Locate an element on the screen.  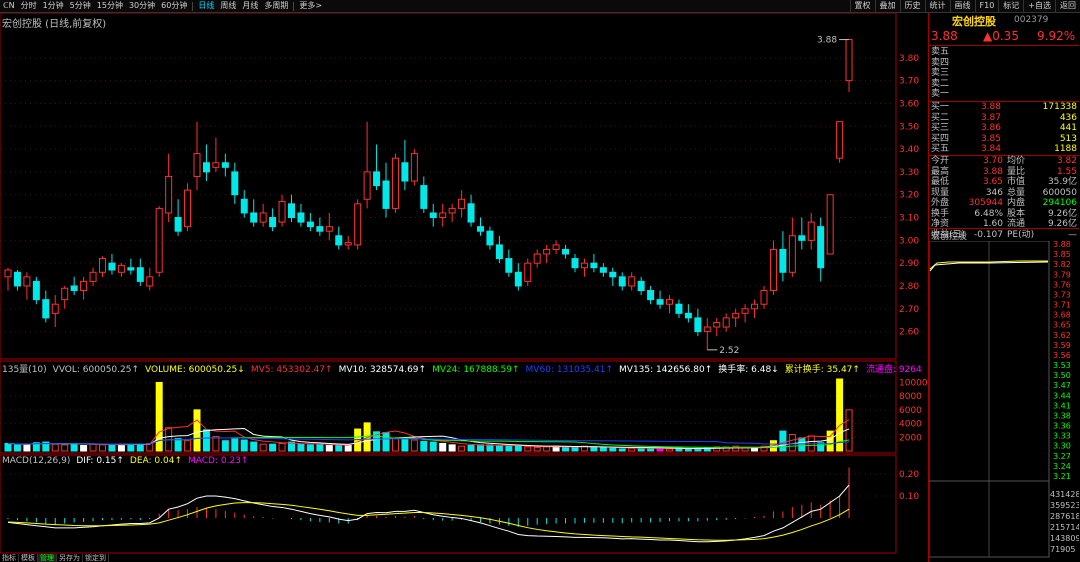
bid-price: 3.84 is located at coordinates (990, 149).